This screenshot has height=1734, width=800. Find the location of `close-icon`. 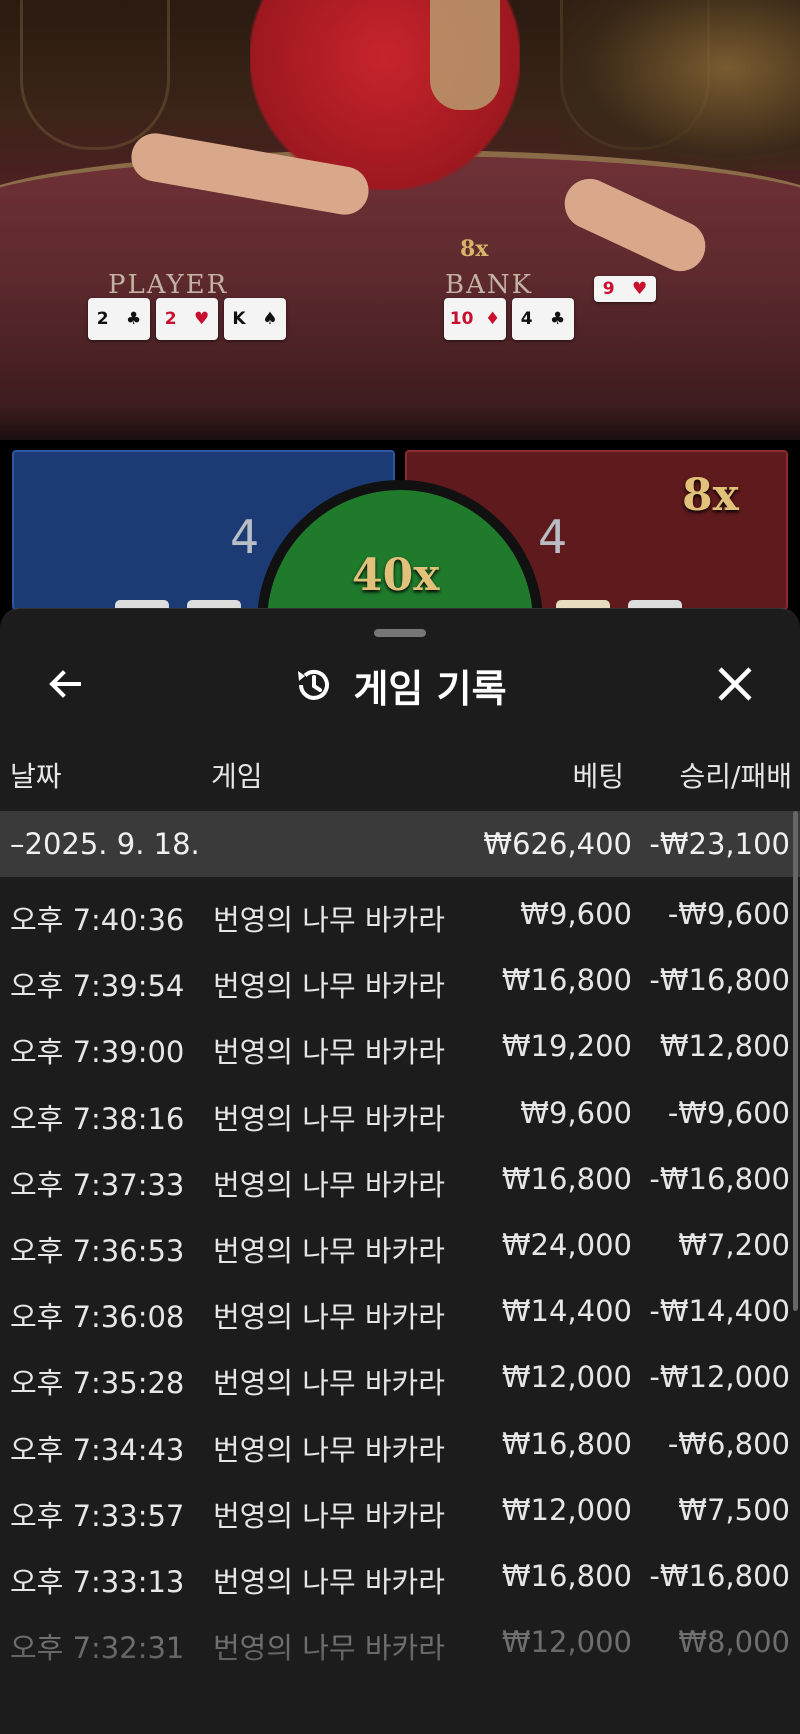

close-icon is located at coordinates (735, 684).